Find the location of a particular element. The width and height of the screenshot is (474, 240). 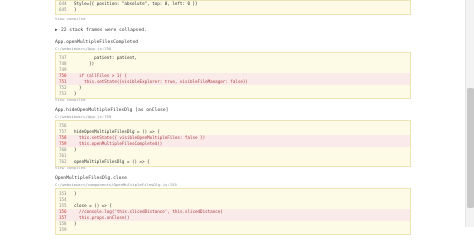

line-number: 159 is located at coordinates (63, 229).